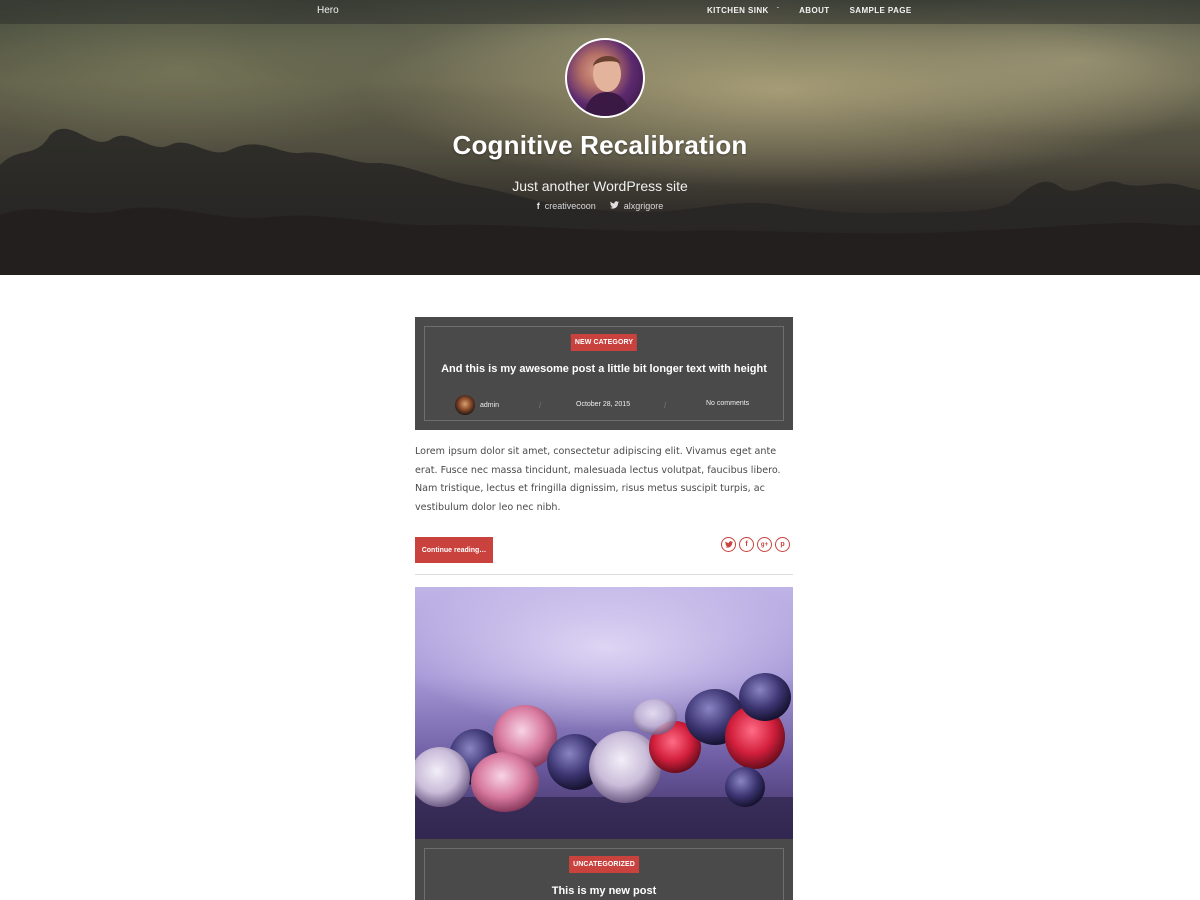 The width and height of the screenshot is (1200, 900). I want to click on social-link-facebook: f creativecoon, so click(566, 206).